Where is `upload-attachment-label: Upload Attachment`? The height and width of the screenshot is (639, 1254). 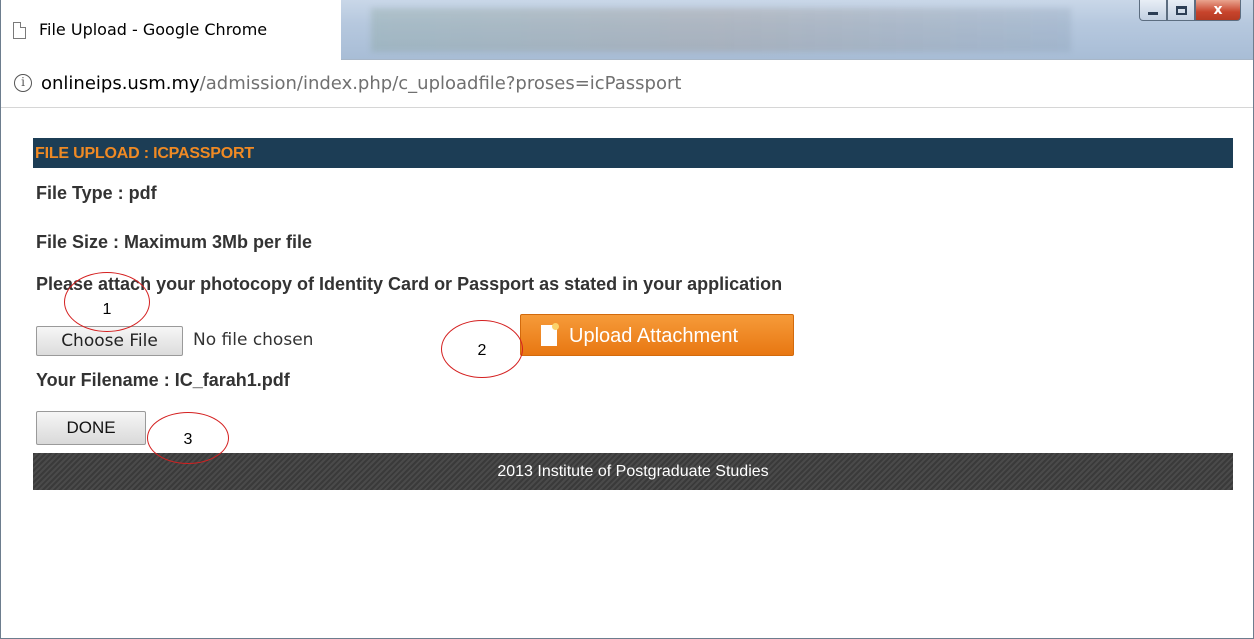 upload-attachment-label: Upload Attachment is located at coordinates (653, 336).